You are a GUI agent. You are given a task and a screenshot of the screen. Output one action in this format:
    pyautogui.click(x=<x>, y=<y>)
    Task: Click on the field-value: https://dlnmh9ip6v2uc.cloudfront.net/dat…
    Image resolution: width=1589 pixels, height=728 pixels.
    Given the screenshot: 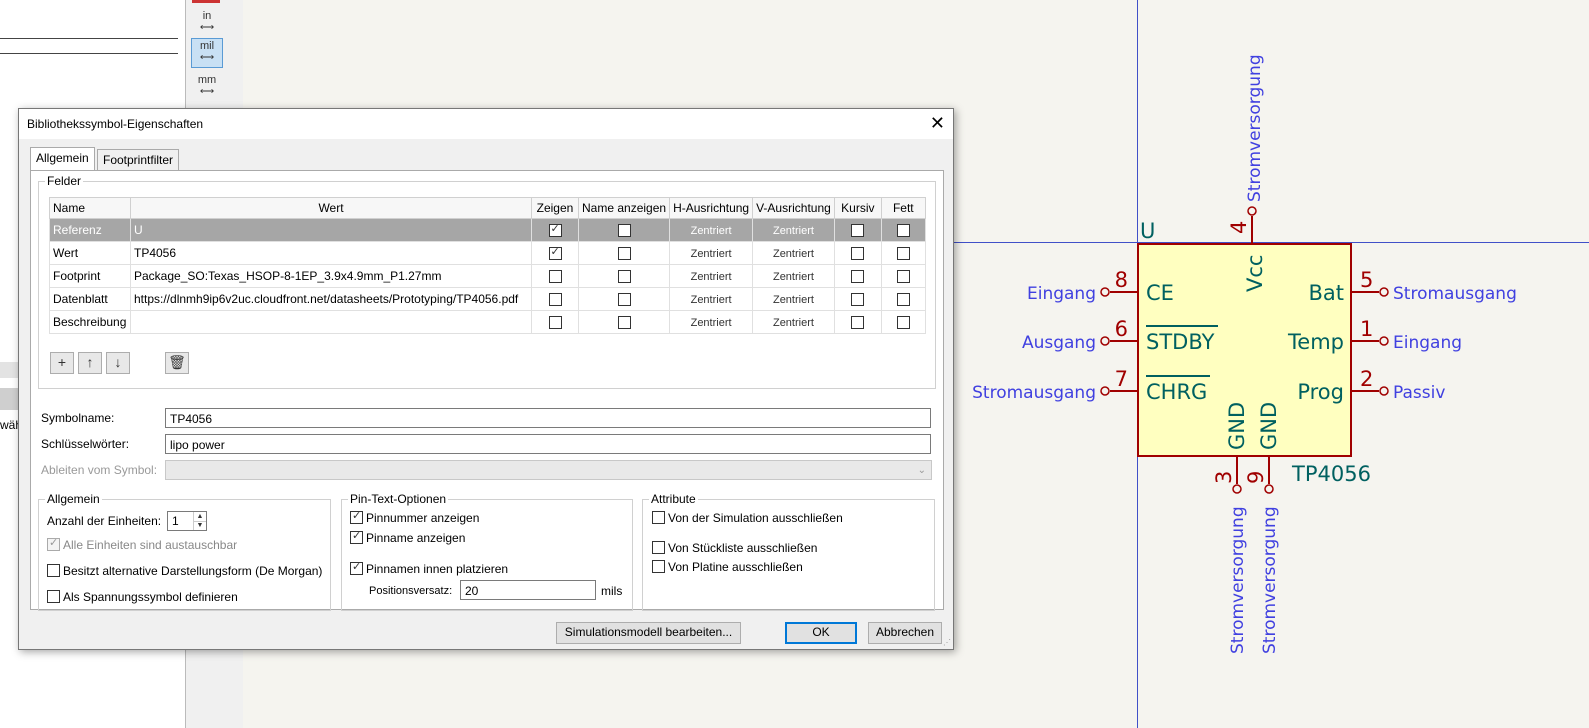 What is the action you would take?
    pyautogui.click(x=331, y=299)
    